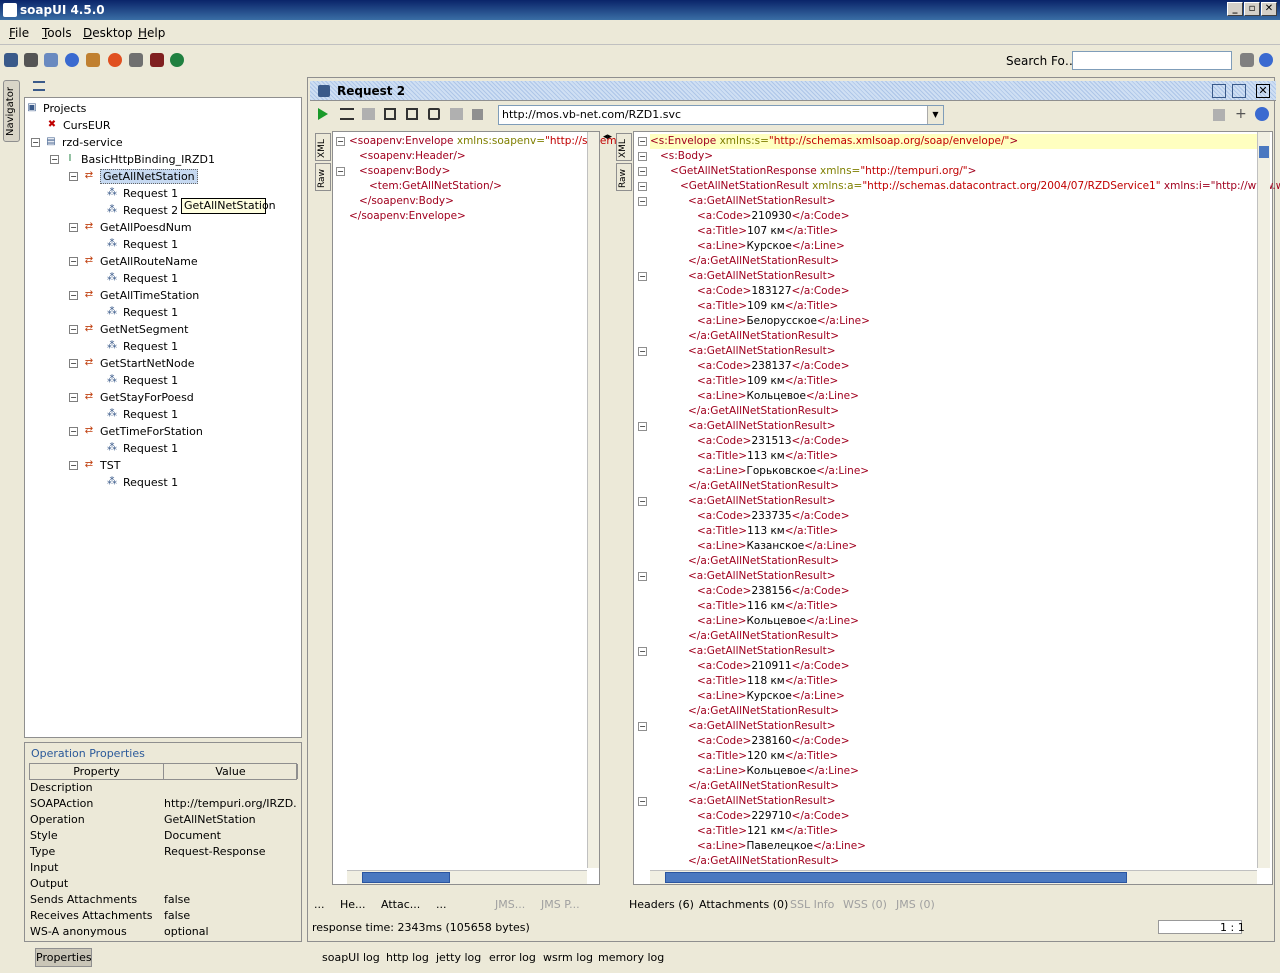 The height and width of the screenshot is (973, 1280). What do you see at coordinates (467, 877) in the screenshot?
I see `request-hscroll` at bounding box center [467, 877].